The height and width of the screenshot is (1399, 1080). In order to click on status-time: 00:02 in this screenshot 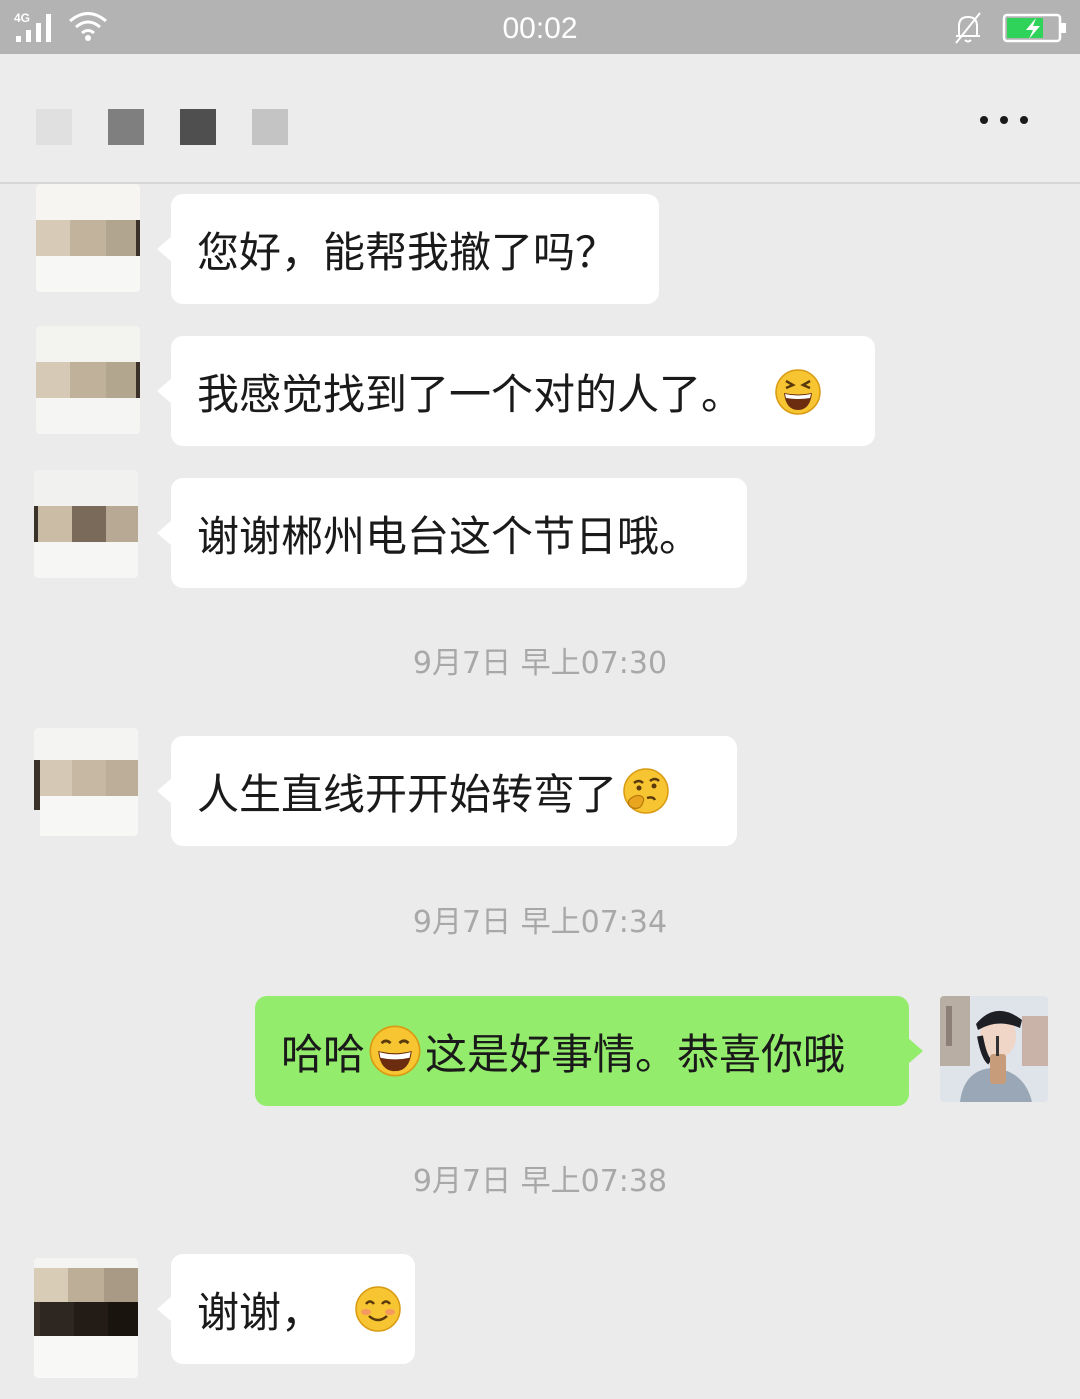, I will do `click(540, 28)`.